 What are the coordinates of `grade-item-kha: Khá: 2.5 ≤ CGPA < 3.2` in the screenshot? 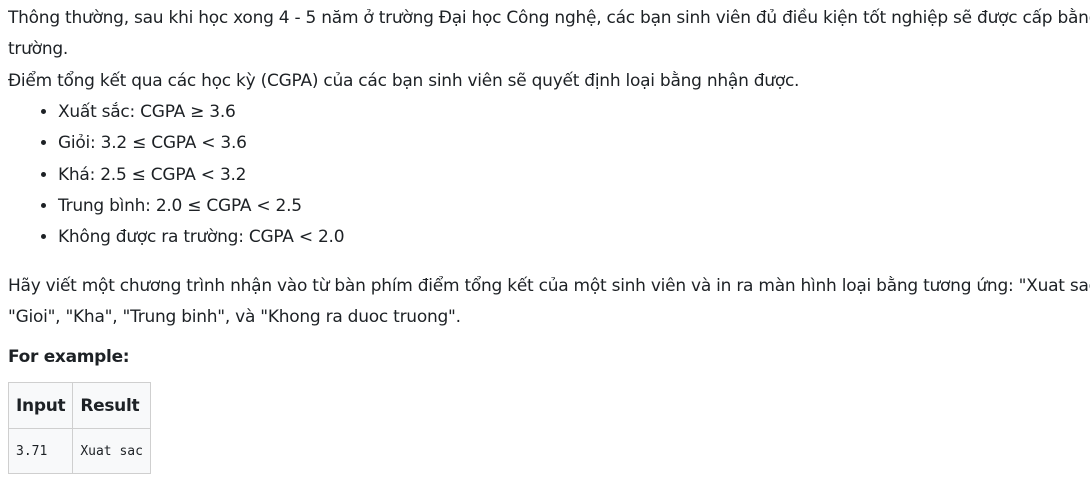 It's located at (201, 175).